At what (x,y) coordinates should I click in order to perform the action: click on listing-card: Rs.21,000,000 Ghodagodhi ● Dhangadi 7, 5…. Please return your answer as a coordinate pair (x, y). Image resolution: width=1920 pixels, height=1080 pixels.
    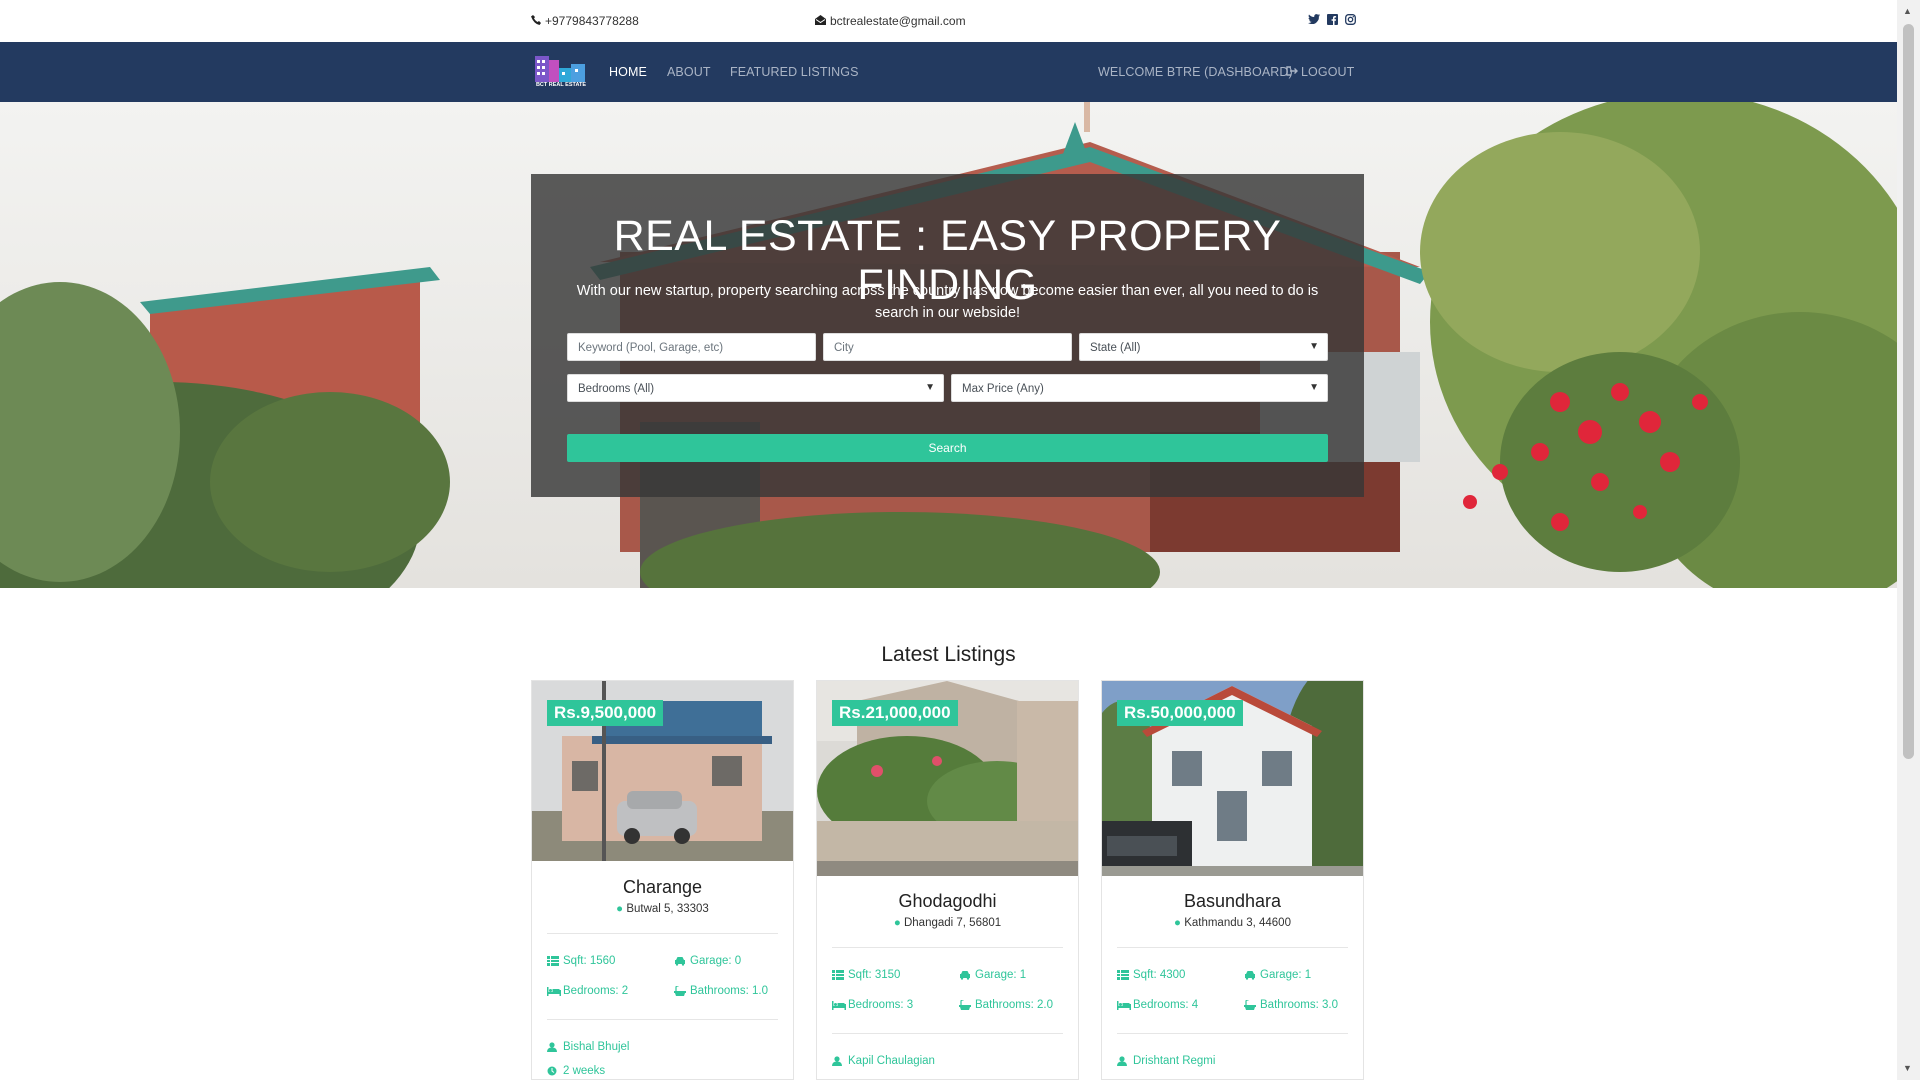
    Looking at the image, I should click on (947, 880).